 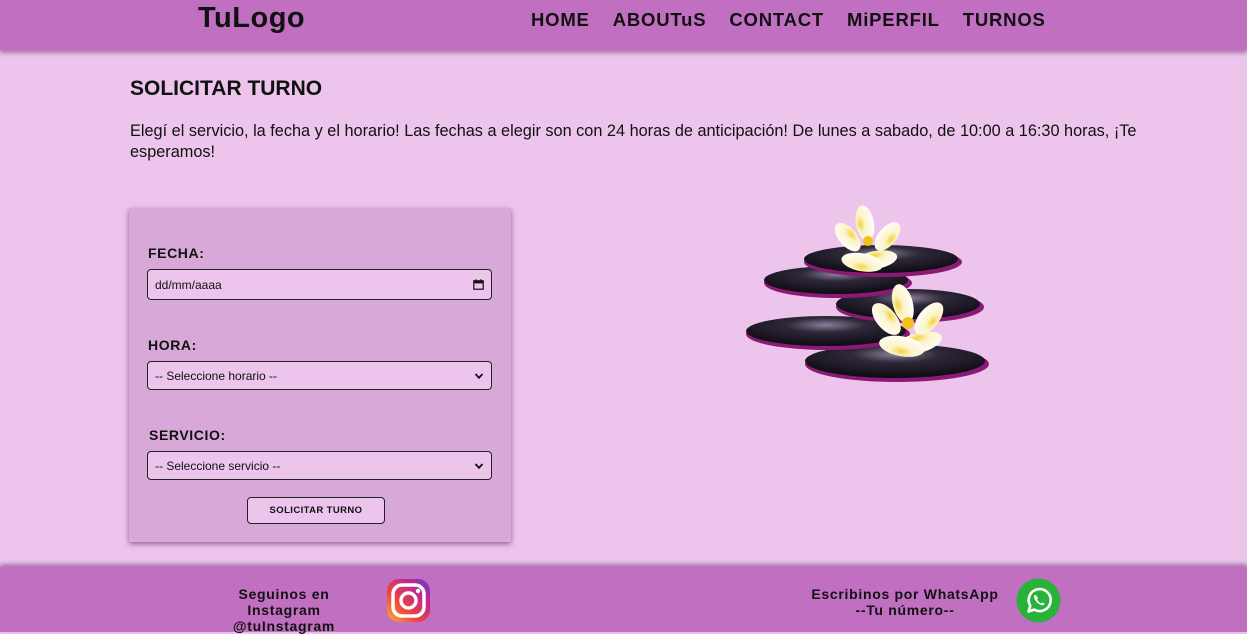 What do you see at coordinates (1038, 600) in the screenshot?
I see `whatsapp-icon` at bounding box center [1038, 600].